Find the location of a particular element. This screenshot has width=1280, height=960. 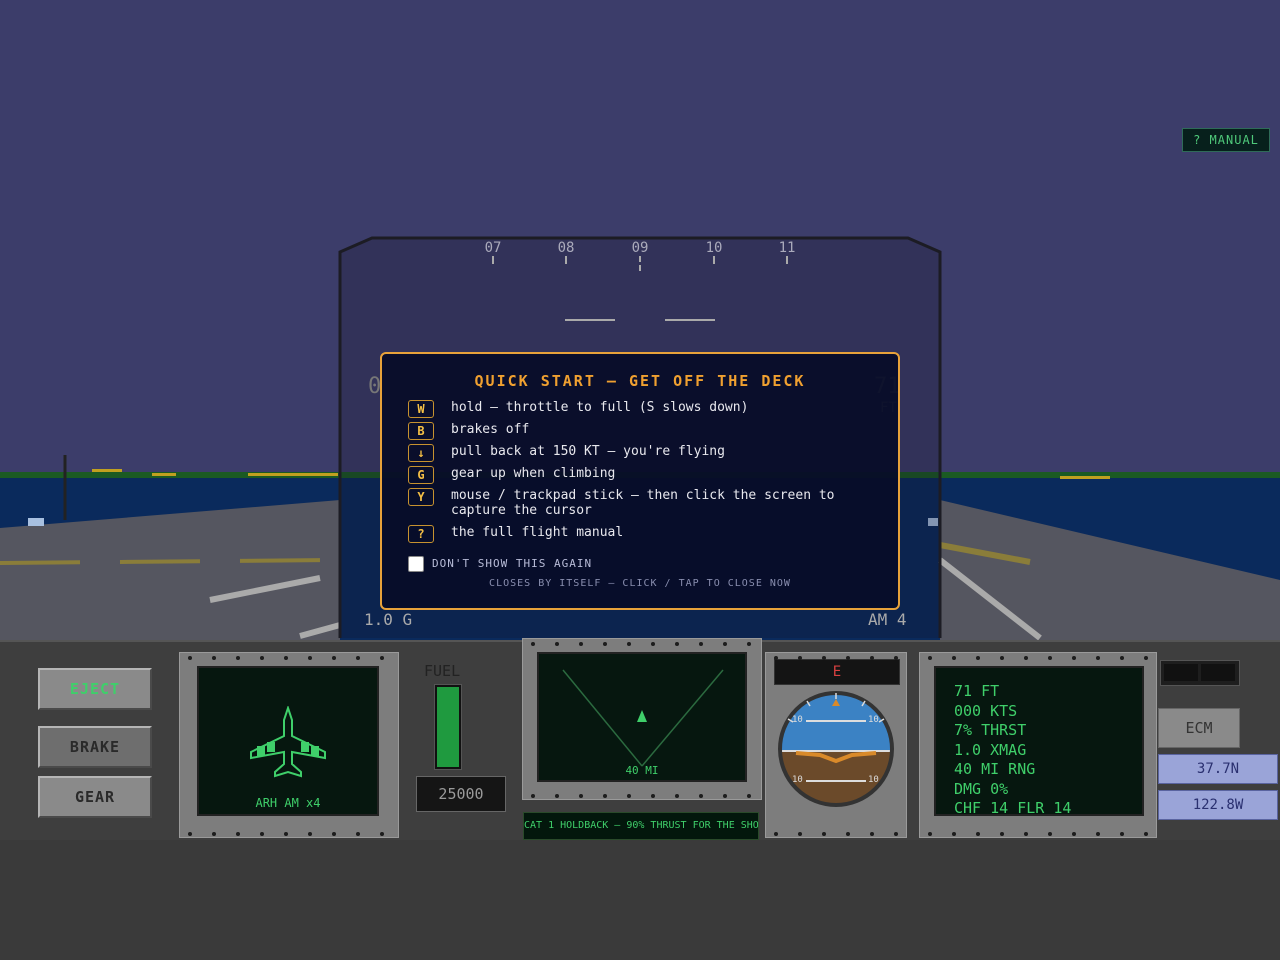

dont-show-again-label: DON'T SHOW THIS AGAIN is located at coordinates (512, 563).